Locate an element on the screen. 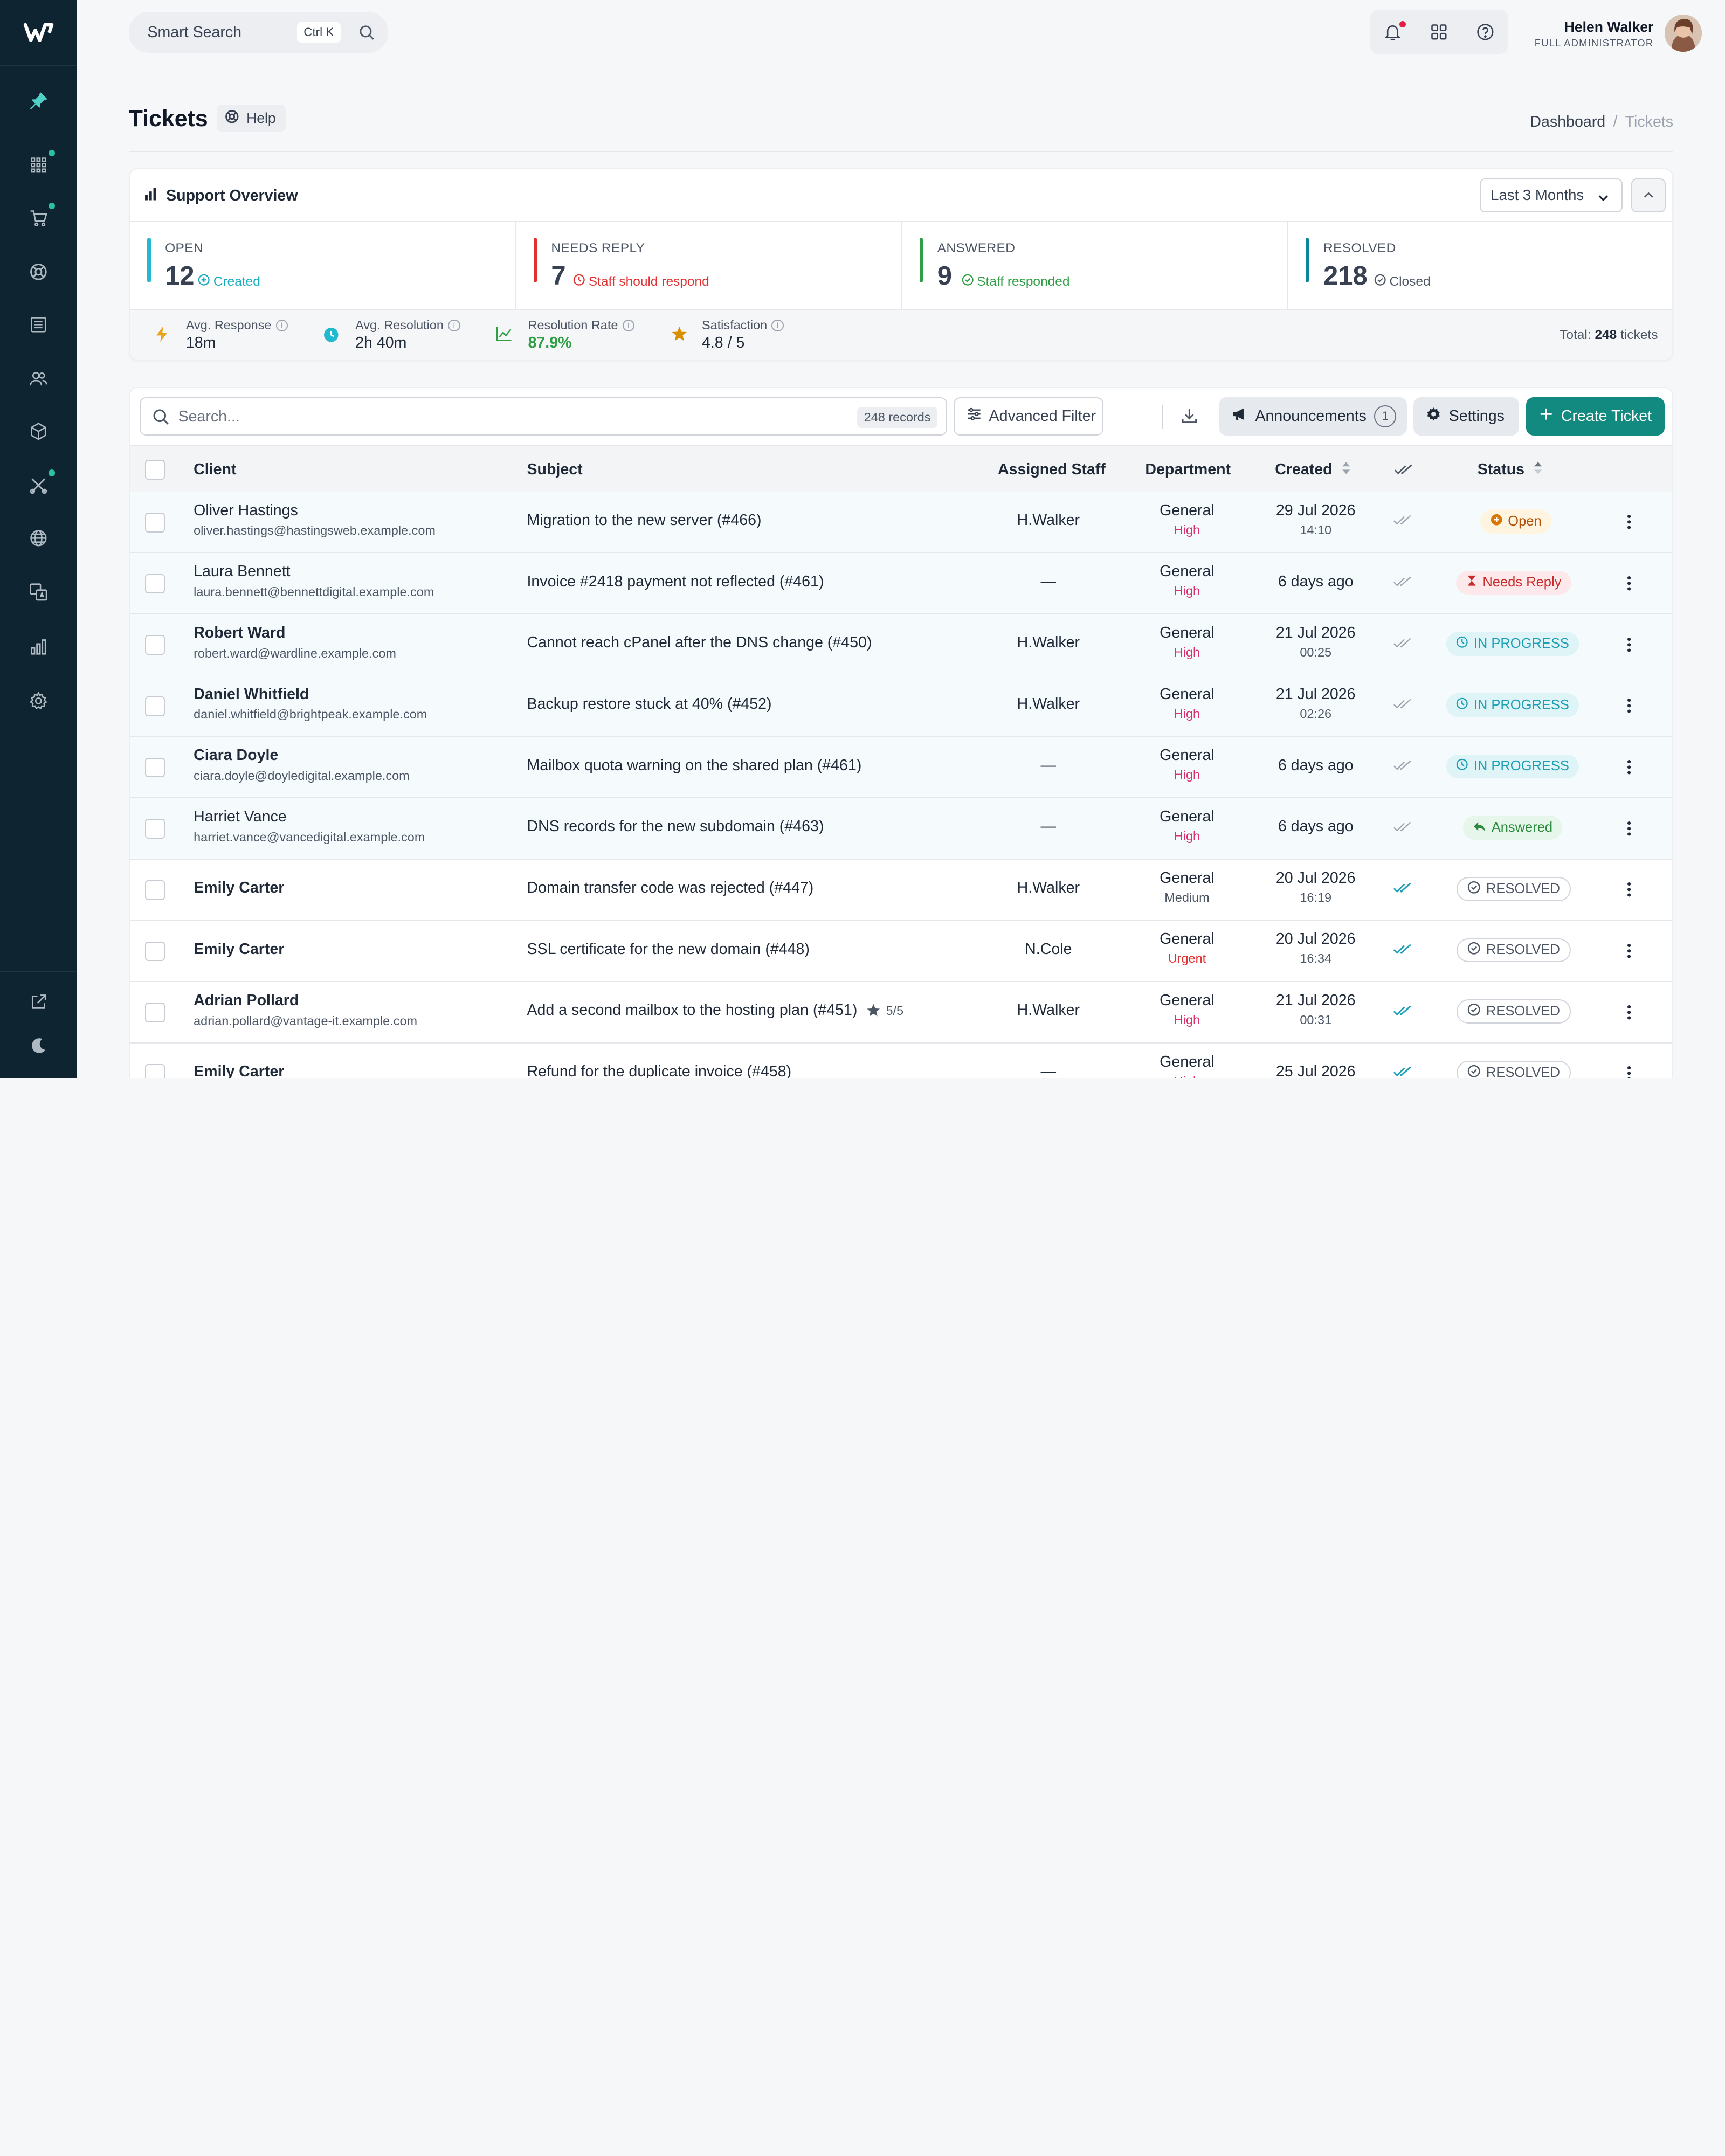 This screenshot has height=2156, width=1725. ticket-subject: Refund for the duplicate invoice (#458) is located at coordinates (659, 1070).